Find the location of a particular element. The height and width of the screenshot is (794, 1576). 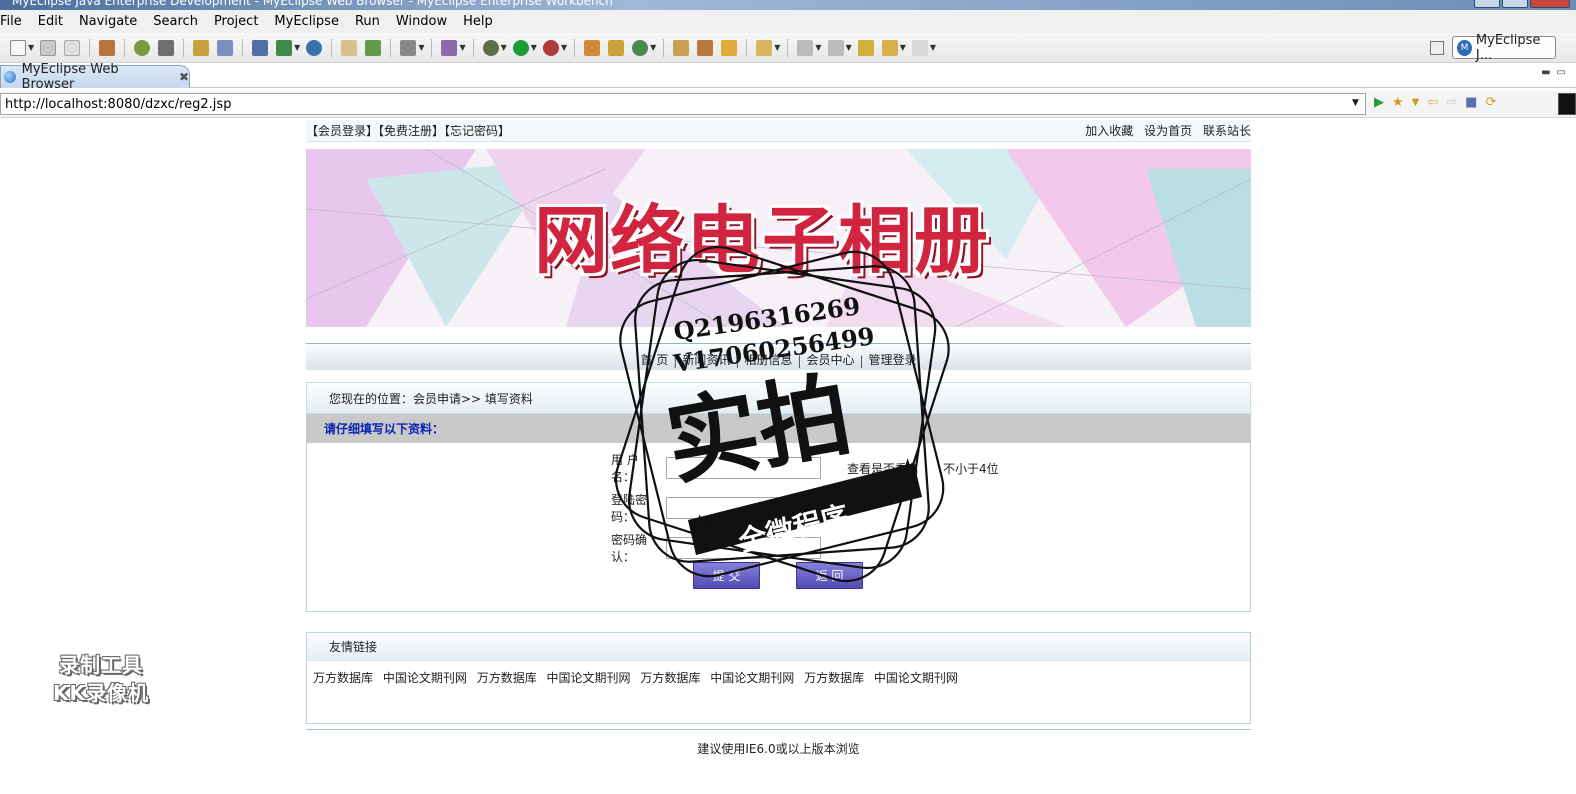

site-footer: 建议使用IE6.0或以上版本浏览 is located at coordinates (778, 743).